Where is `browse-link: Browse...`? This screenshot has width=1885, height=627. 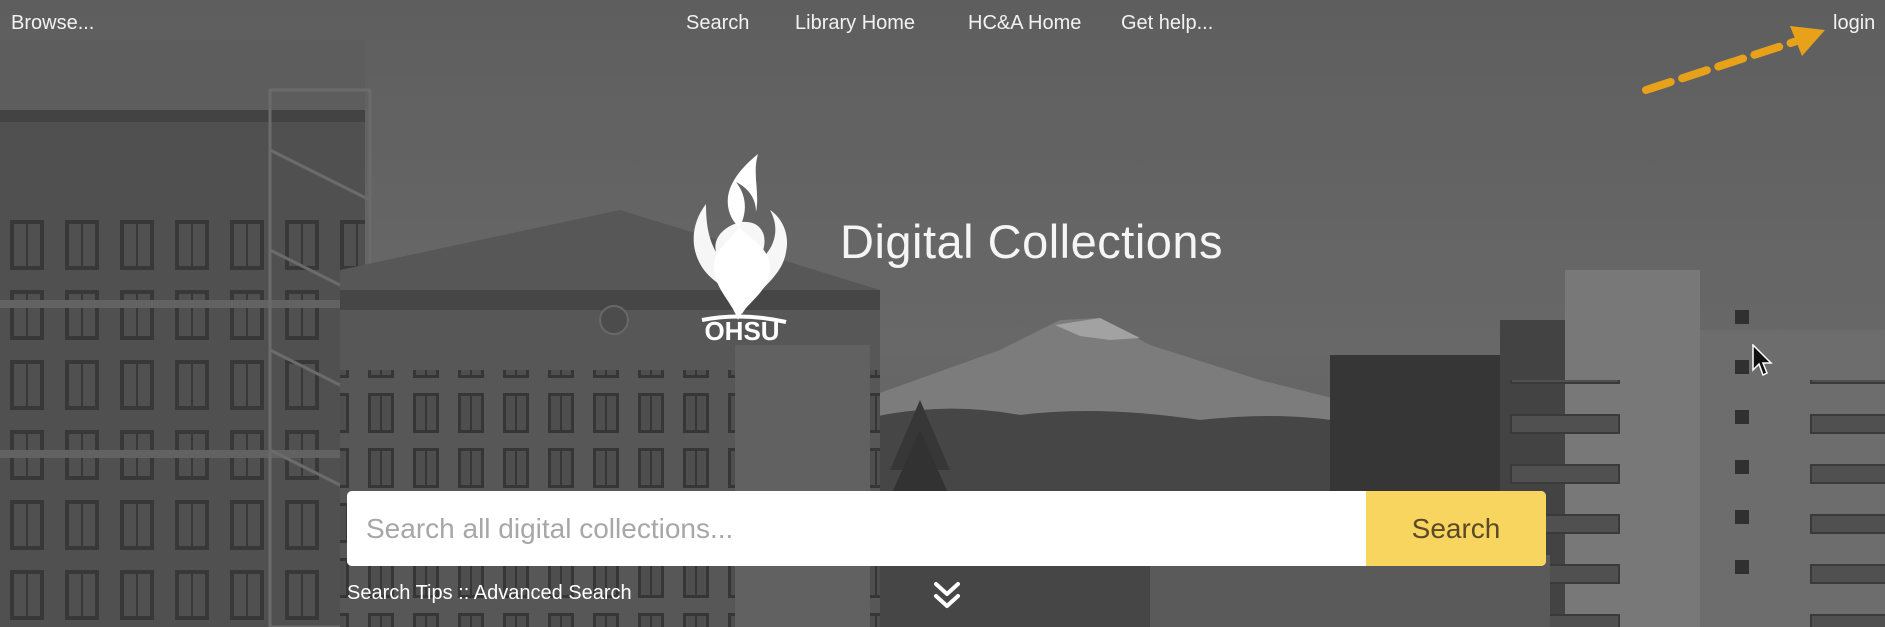 browse-link: Browse... is located at coordinates (52, 23).